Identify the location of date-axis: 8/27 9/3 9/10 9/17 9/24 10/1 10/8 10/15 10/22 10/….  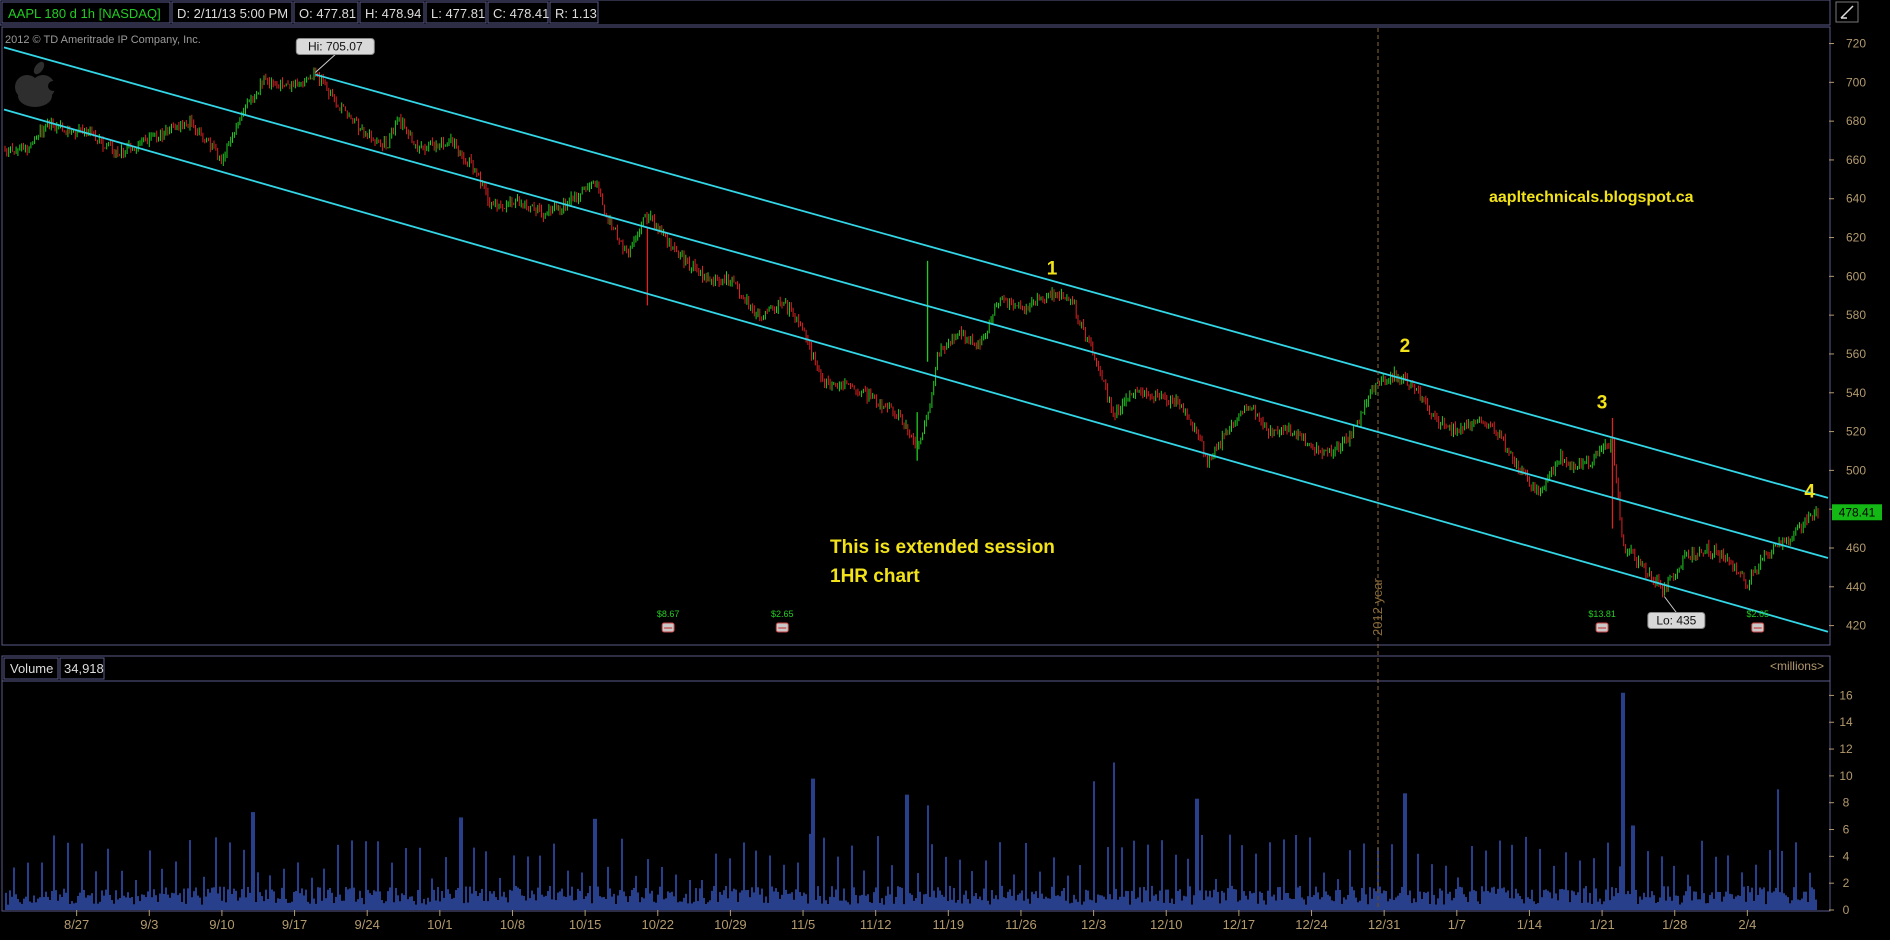
(910, 921).